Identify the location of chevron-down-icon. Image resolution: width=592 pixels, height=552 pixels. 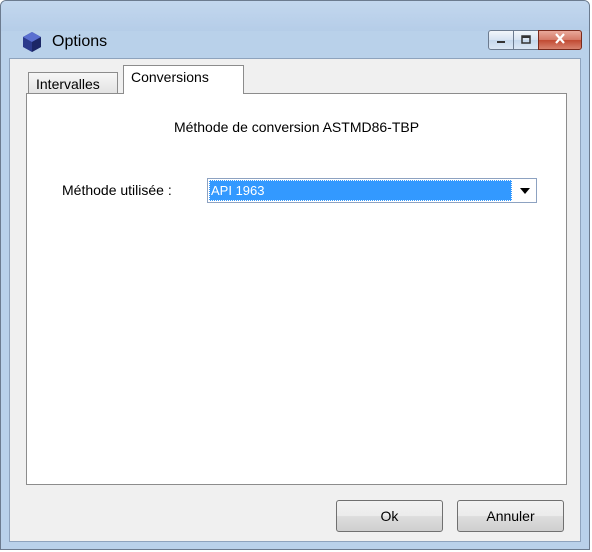
(525, 191).